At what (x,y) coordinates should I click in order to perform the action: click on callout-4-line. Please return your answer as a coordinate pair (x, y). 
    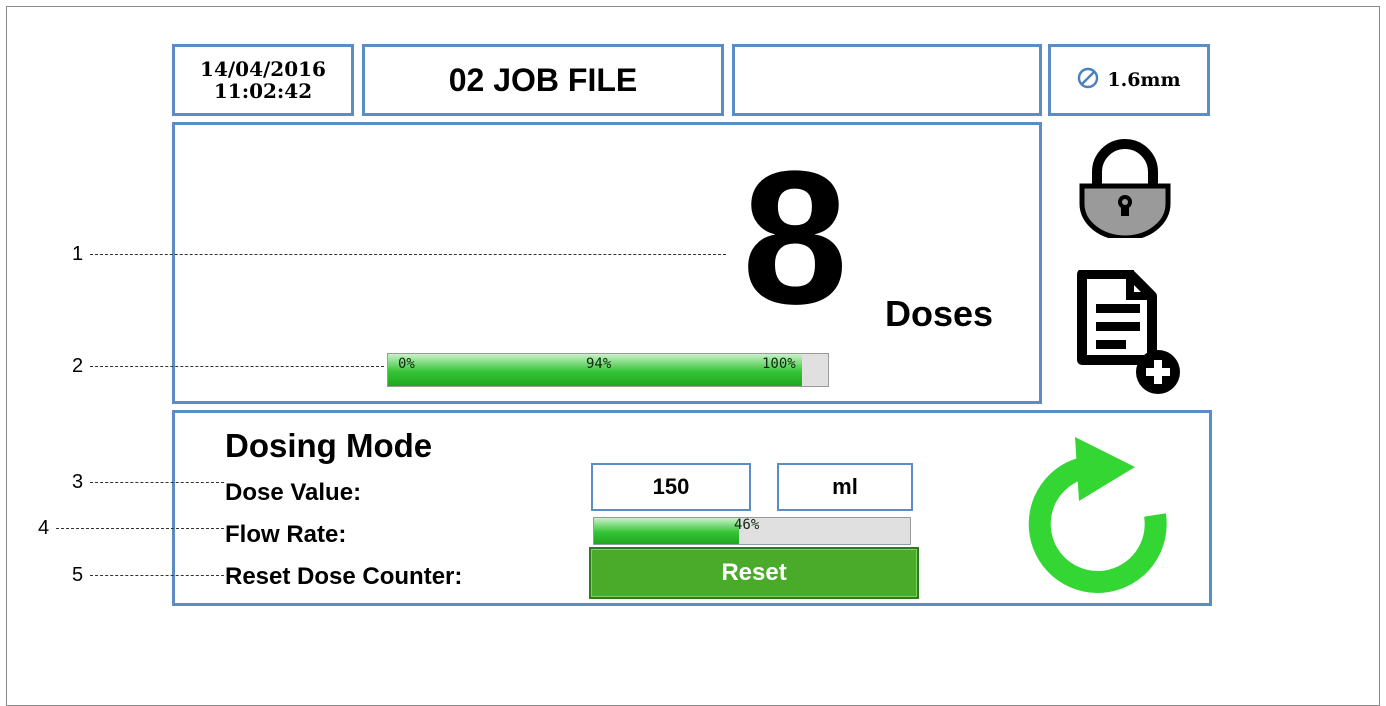
    Looking at the image, I should click on (140, 528).